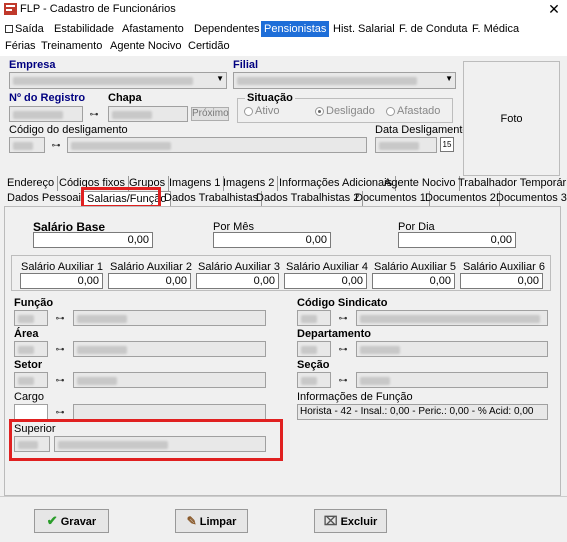 This screenshot has height=542, width=567. What do you see at coordinates (84, 29) in the screenshot?
I see `menu-item-estabilidade: Estabilidade` at bounding box center [84, 29].